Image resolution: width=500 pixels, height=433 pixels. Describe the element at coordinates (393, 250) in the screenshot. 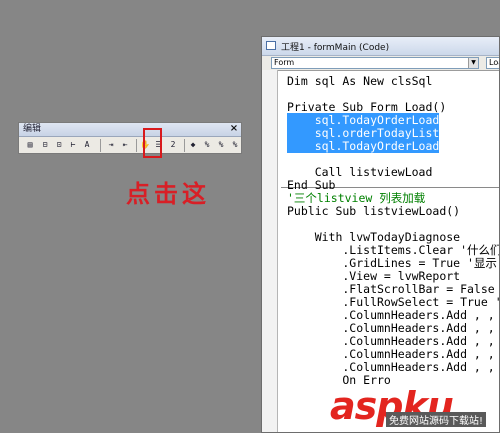

I see `code-text: .ListItems.Clear '什么们` at that location.